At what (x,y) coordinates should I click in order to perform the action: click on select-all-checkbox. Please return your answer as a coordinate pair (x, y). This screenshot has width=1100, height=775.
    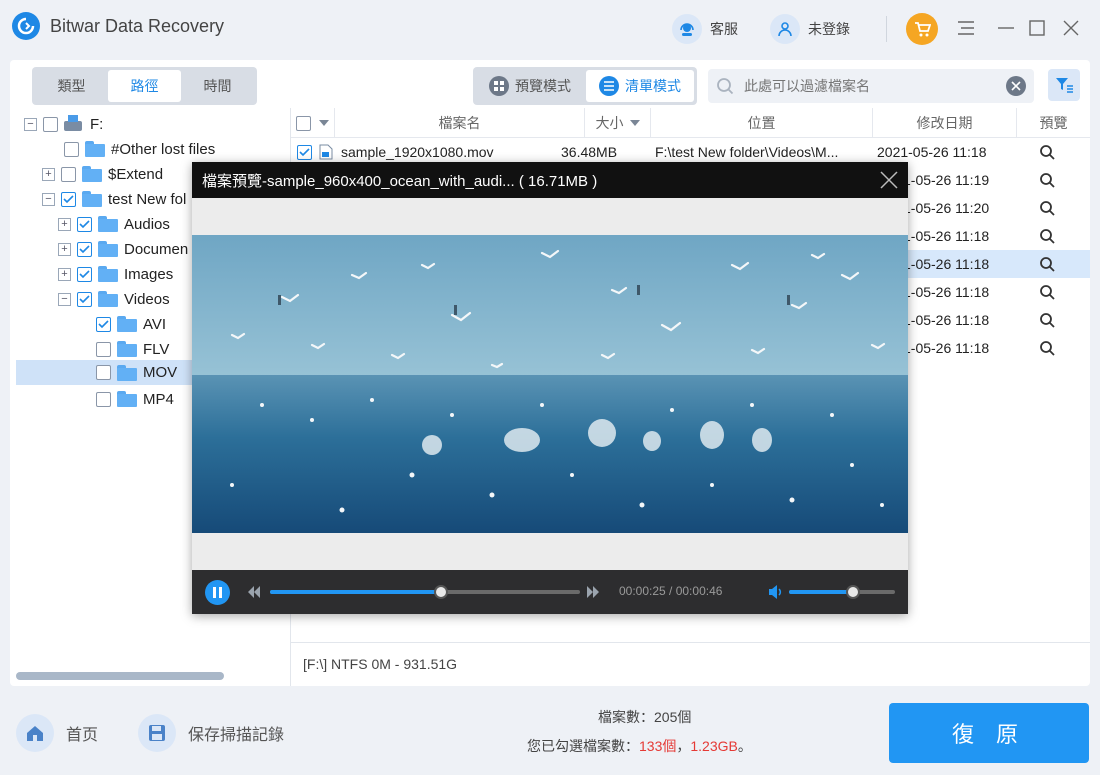
    Looking at the image, I should click on (303, 123).